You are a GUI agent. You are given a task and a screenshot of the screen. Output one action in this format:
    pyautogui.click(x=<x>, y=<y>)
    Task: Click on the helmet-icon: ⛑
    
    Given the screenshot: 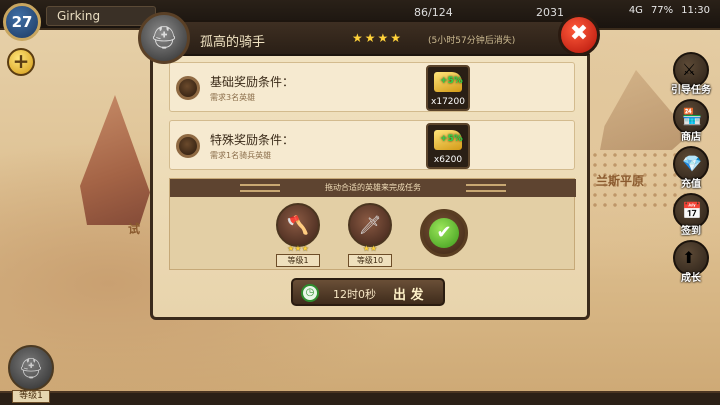 What is the action you would take?
    pyautogui.click(x=31, y=368)
    